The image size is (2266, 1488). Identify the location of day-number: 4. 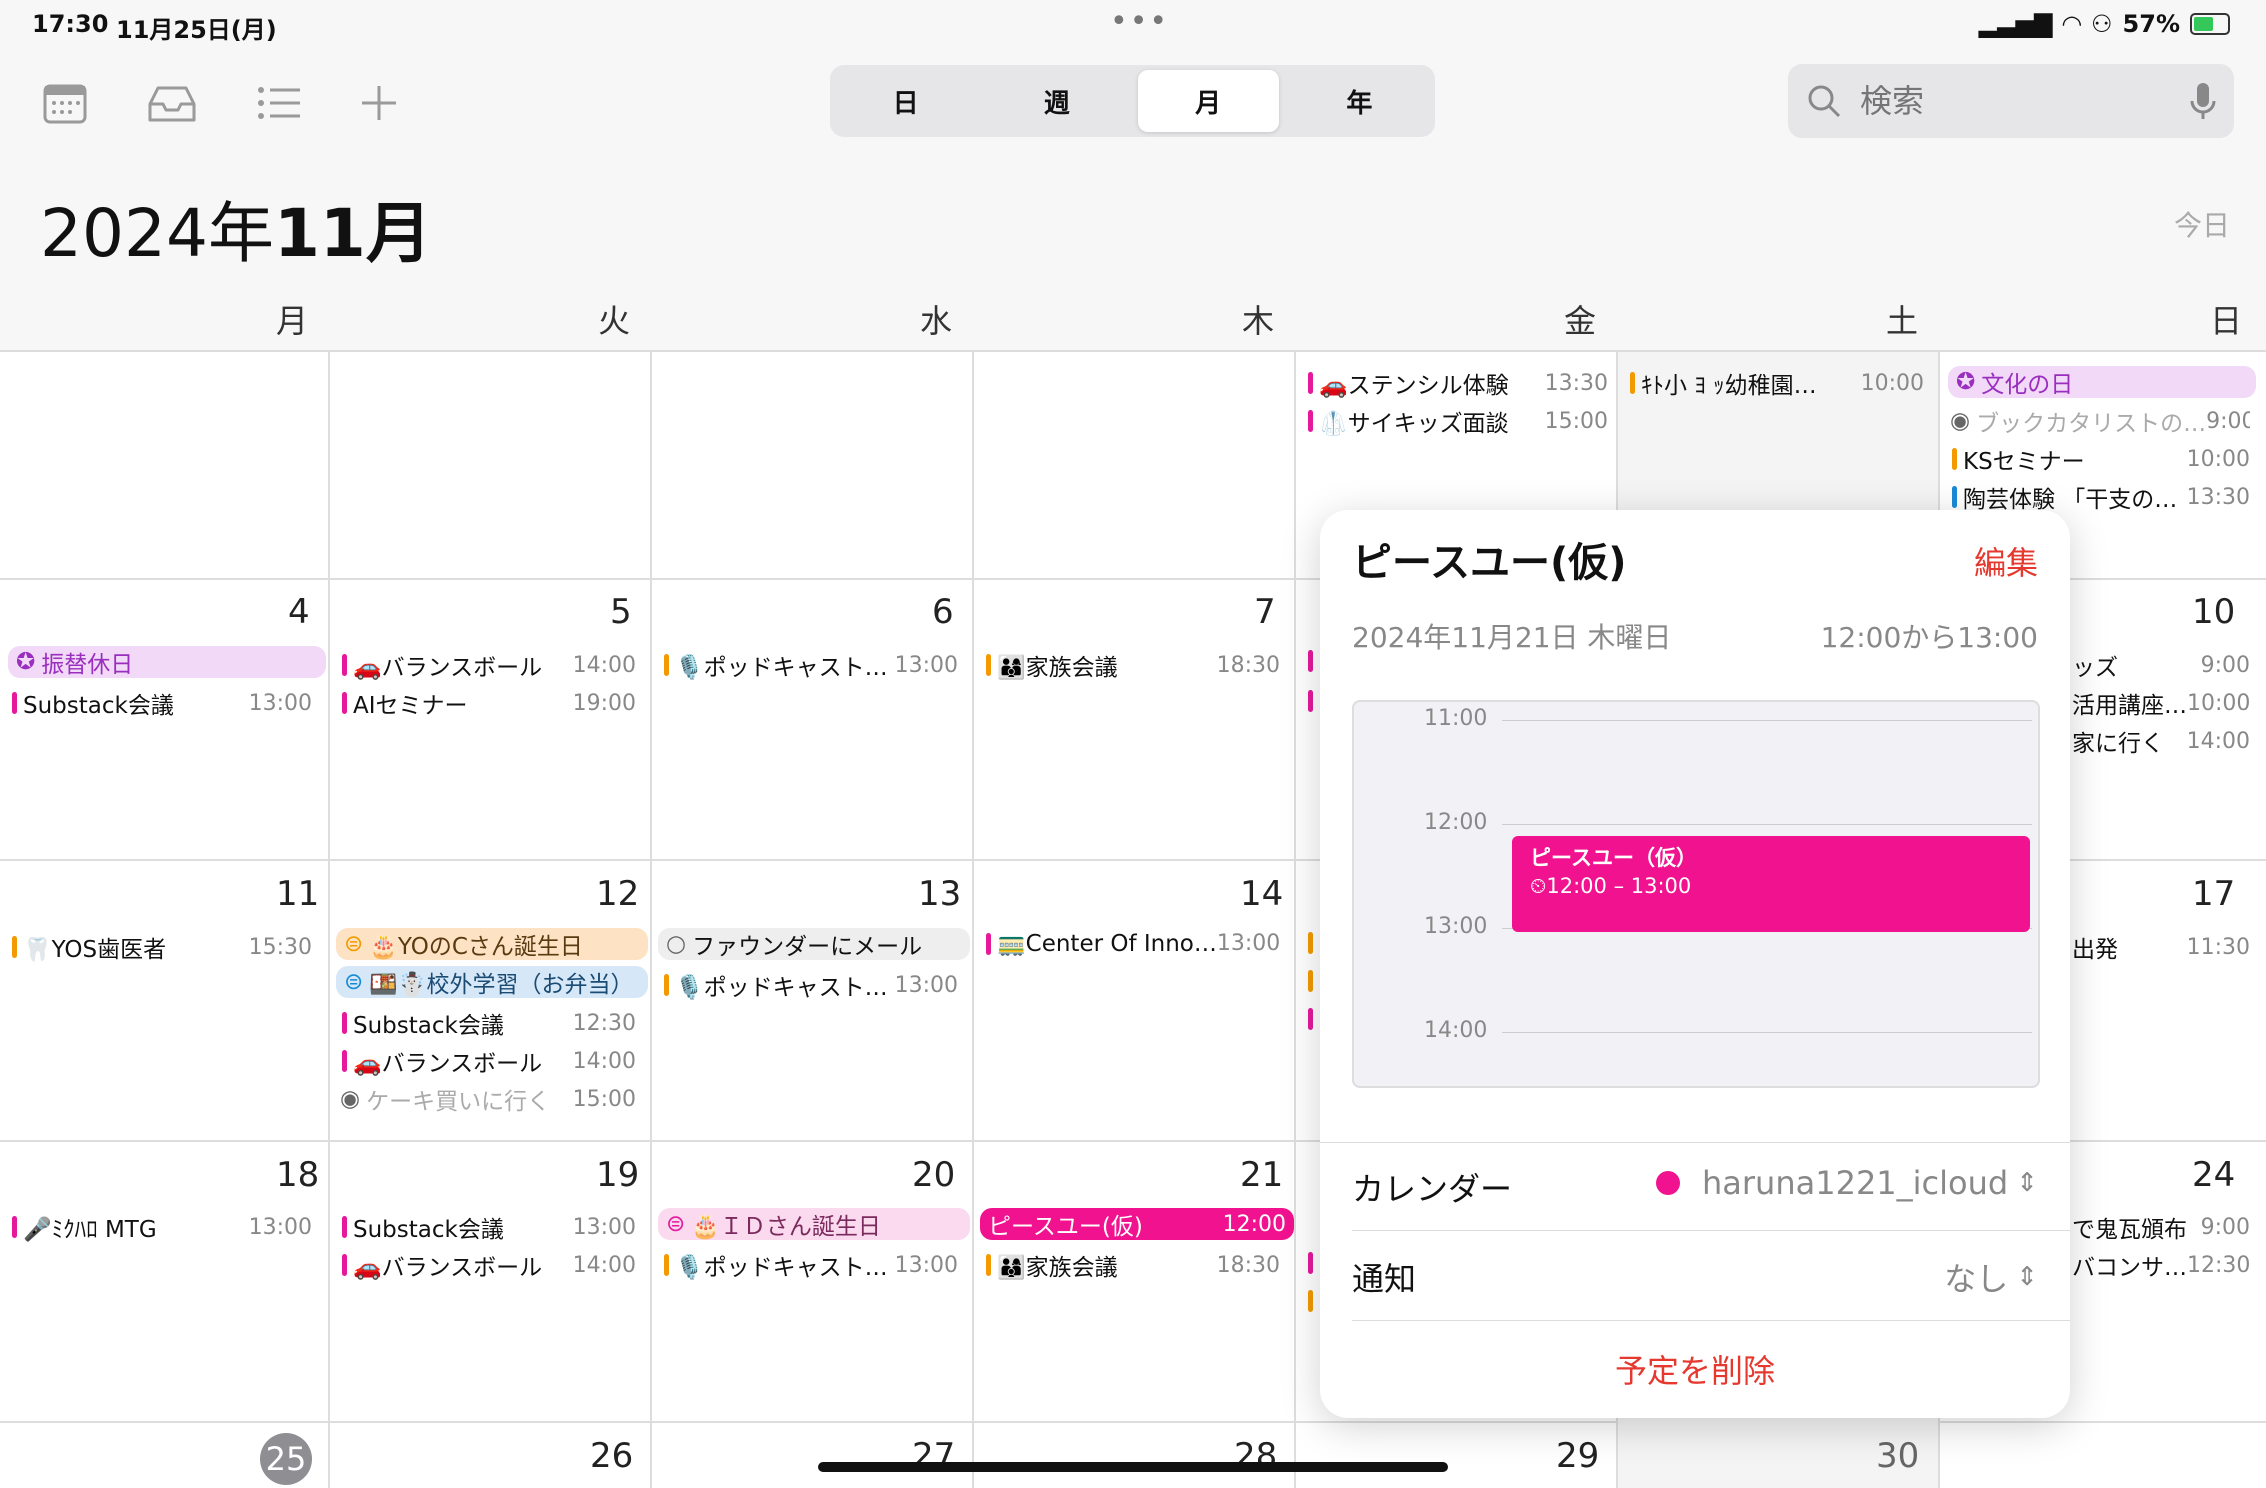
(299, 612).